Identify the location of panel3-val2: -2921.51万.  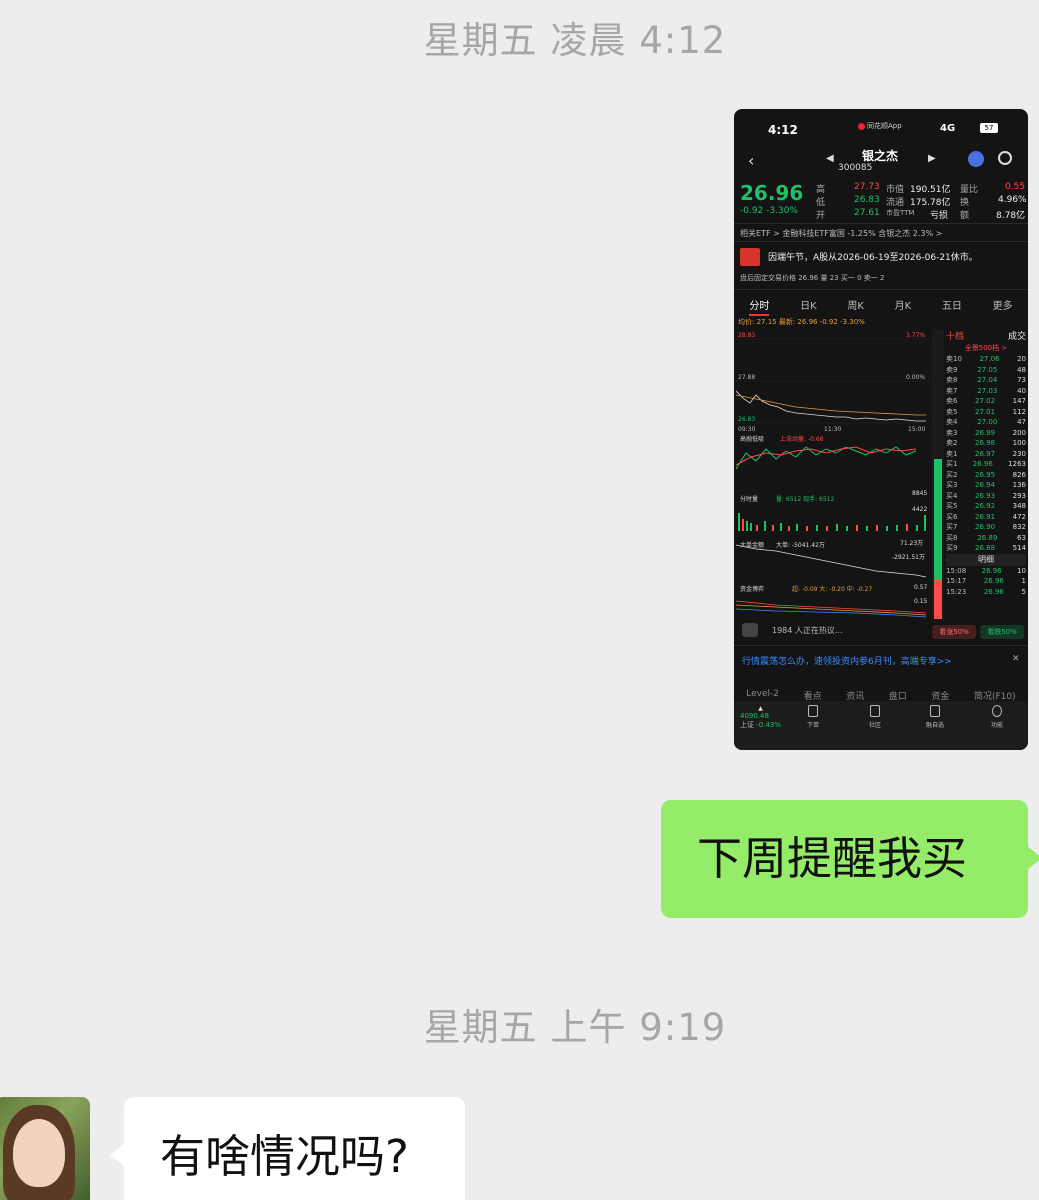
(908, 557).